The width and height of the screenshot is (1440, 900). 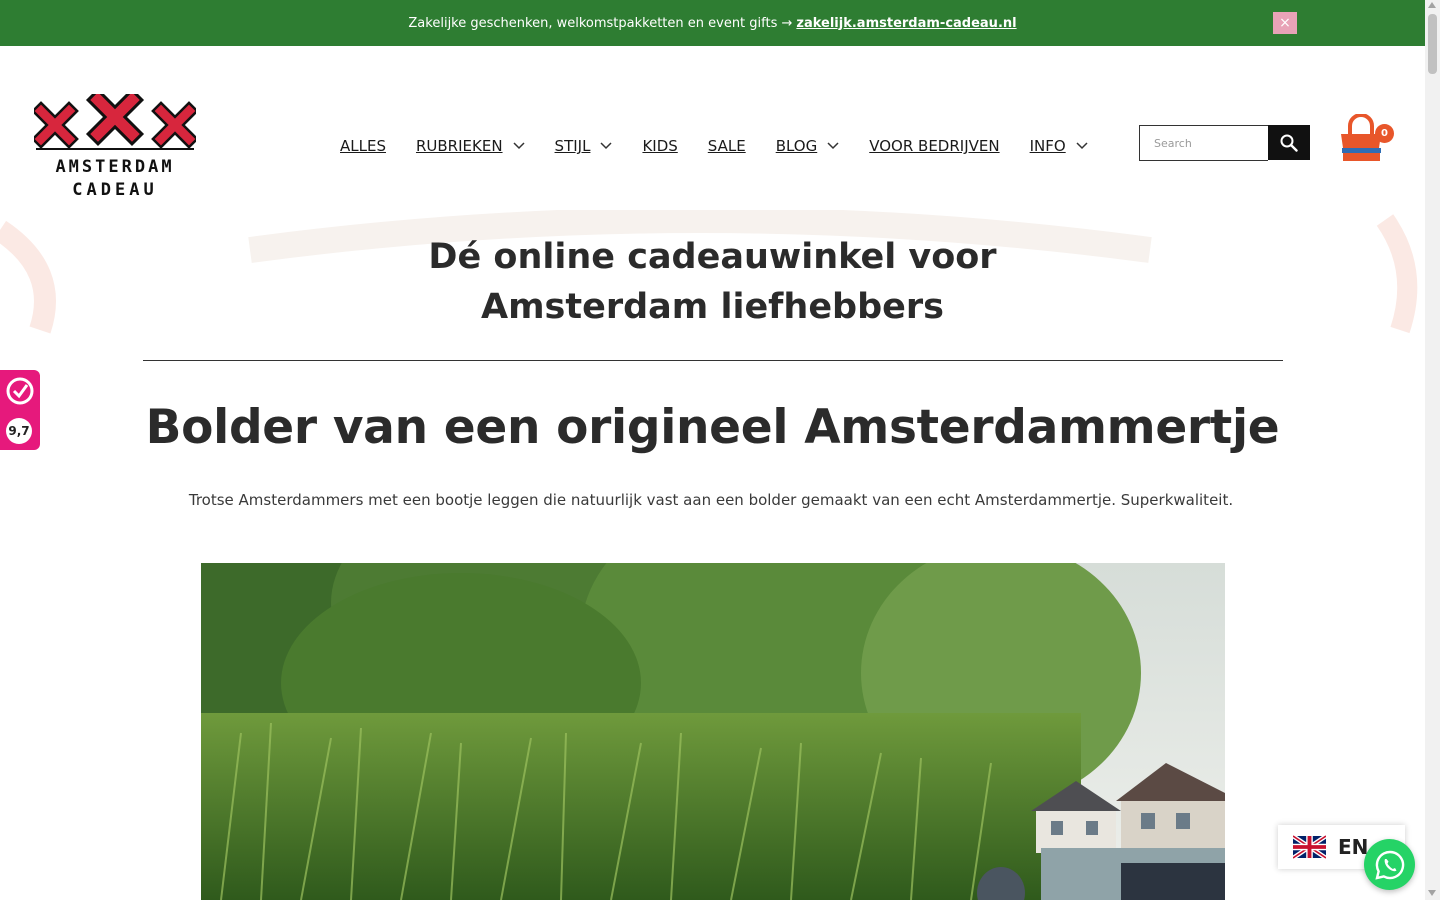 I want to click on cart-count-badge: 0, so click(x=1384, y=133).